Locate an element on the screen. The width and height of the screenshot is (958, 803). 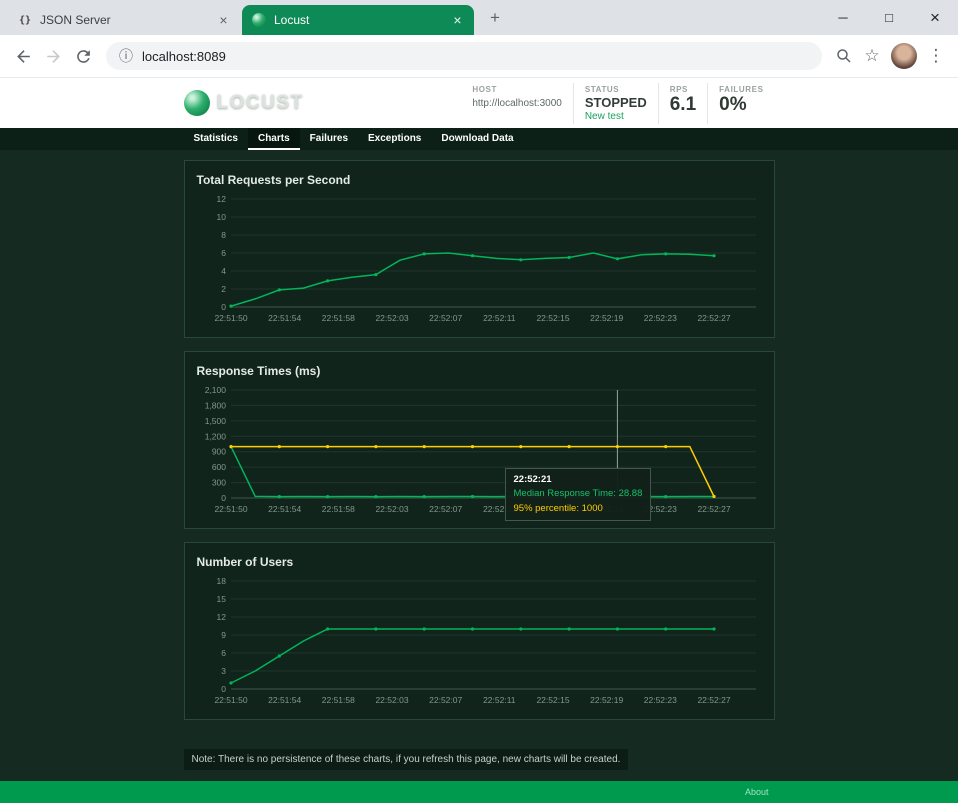
nav-download-data: Download Data is located at coordinates (477, 139).